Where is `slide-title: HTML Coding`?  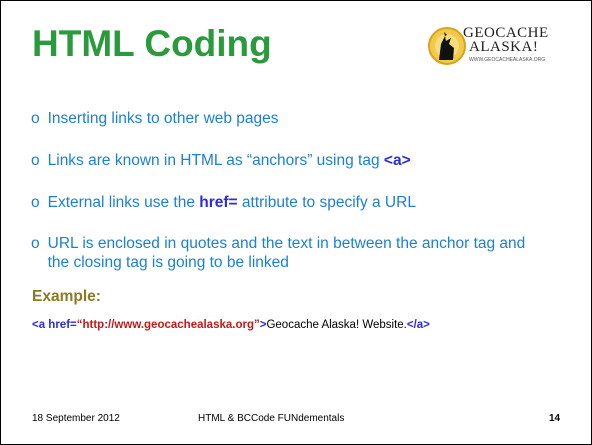 slide-title: HTML Coding is located at coordinates (152, 43).